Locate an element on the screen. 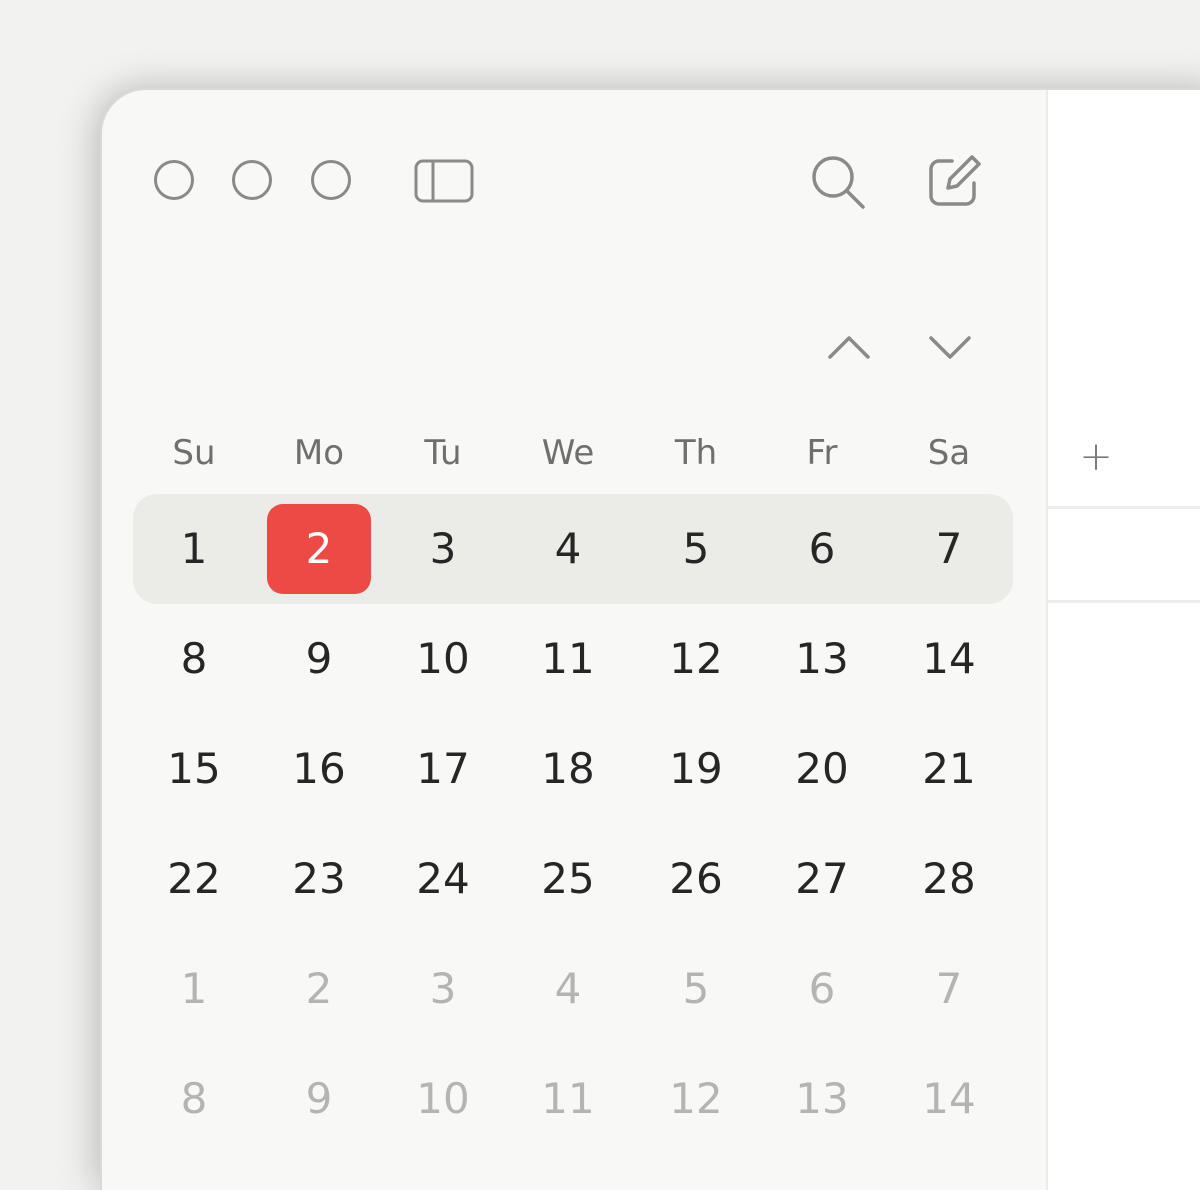  sidebar-toggle-icon is located at coordinates (444, 183).